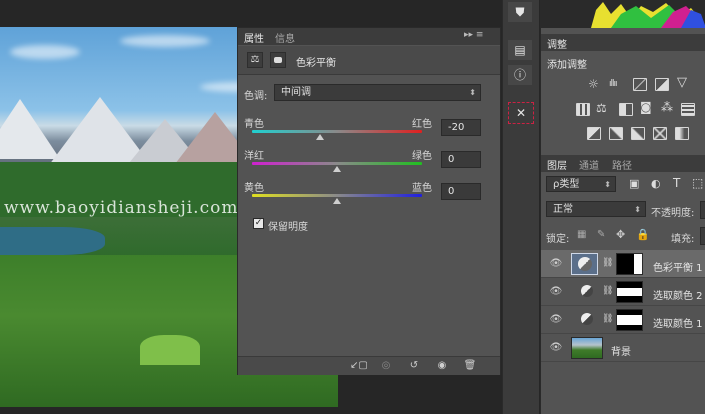 This screenshot has width=705, height=414. I want to click on adjustment-title: 色彩平衡, so click(316, 63).